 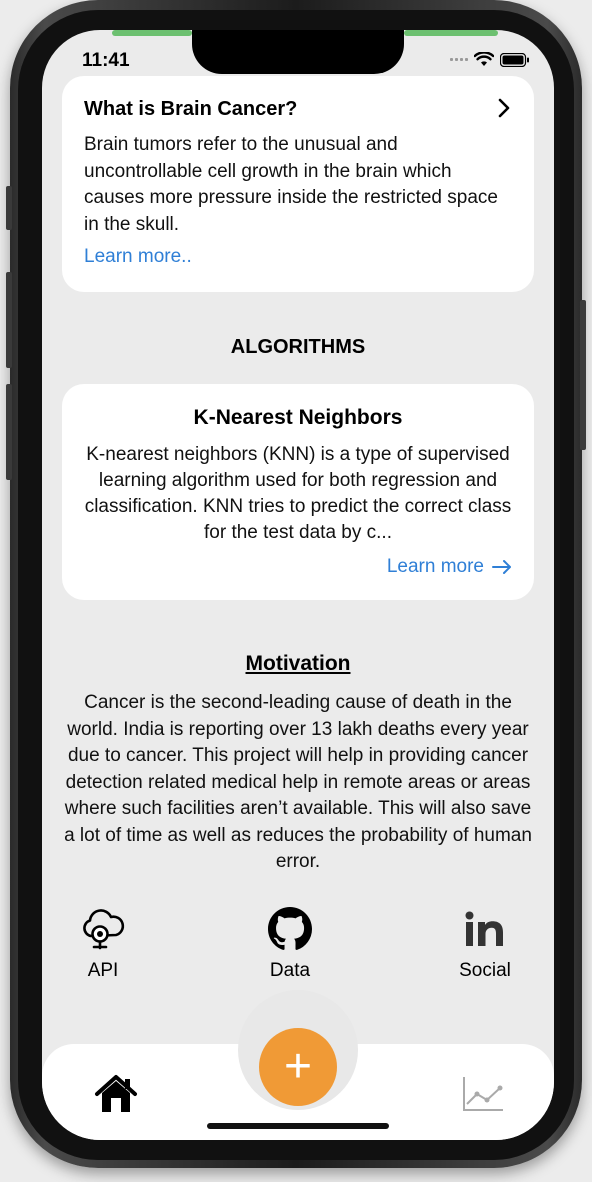 I want to click on arrow-right-icon, so click(x=501, y=567).